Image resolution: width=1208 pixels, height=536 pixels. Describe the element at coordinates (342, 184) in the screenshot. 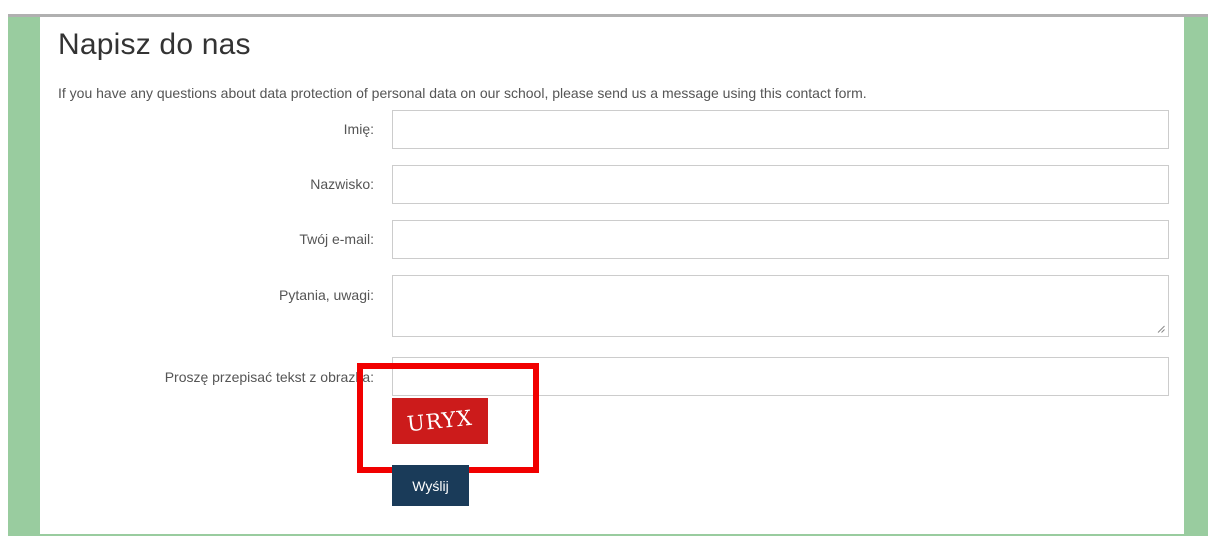

I see `last-name-label: Nazwisko:` at that location.